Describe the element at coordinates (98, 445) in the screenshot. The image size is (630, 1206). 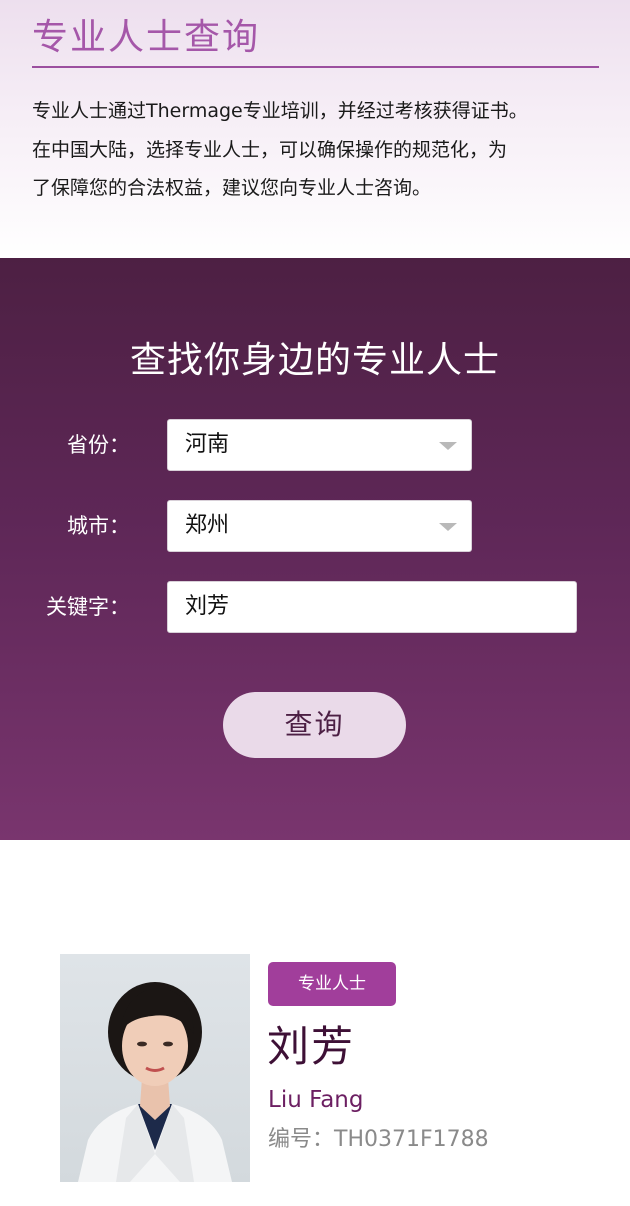
I see `province-label: 省份：` at that location.